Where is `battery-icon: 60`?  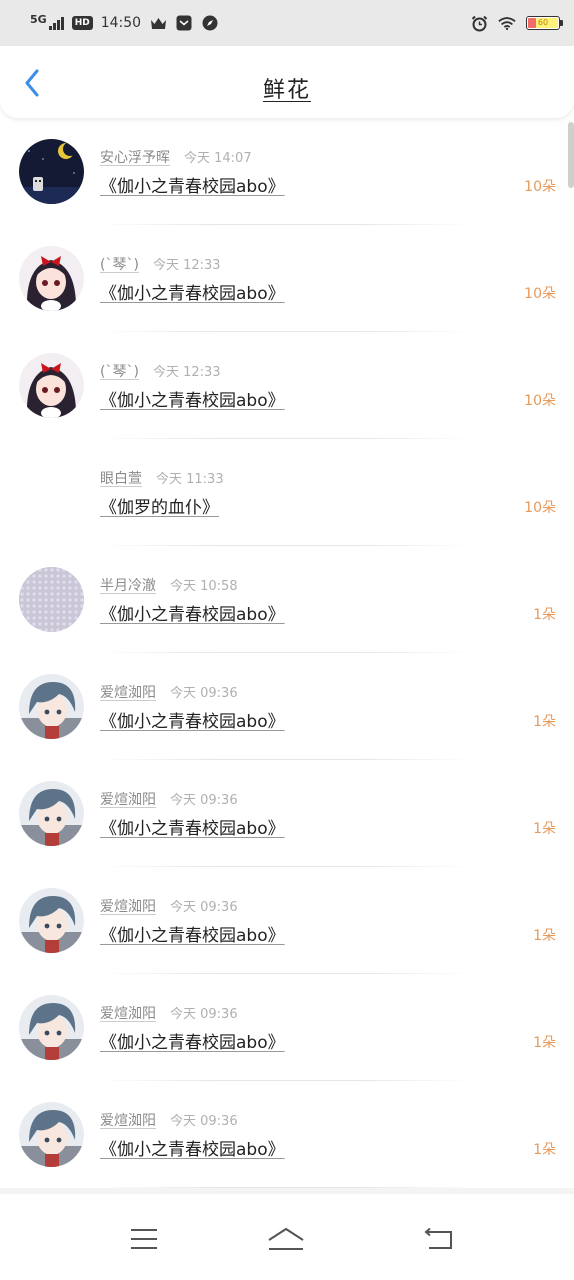
battery-icon: 60 is located at coordinates (544, 23).